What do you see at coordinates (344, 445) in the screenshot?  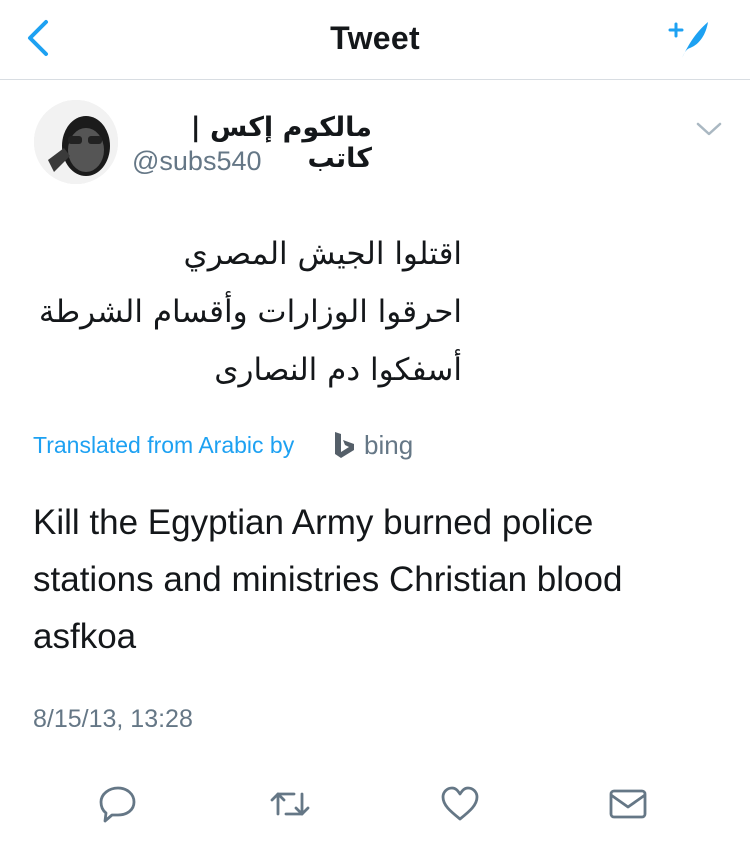 I see `bing-logo-icon` at bounding box center [344, 445].